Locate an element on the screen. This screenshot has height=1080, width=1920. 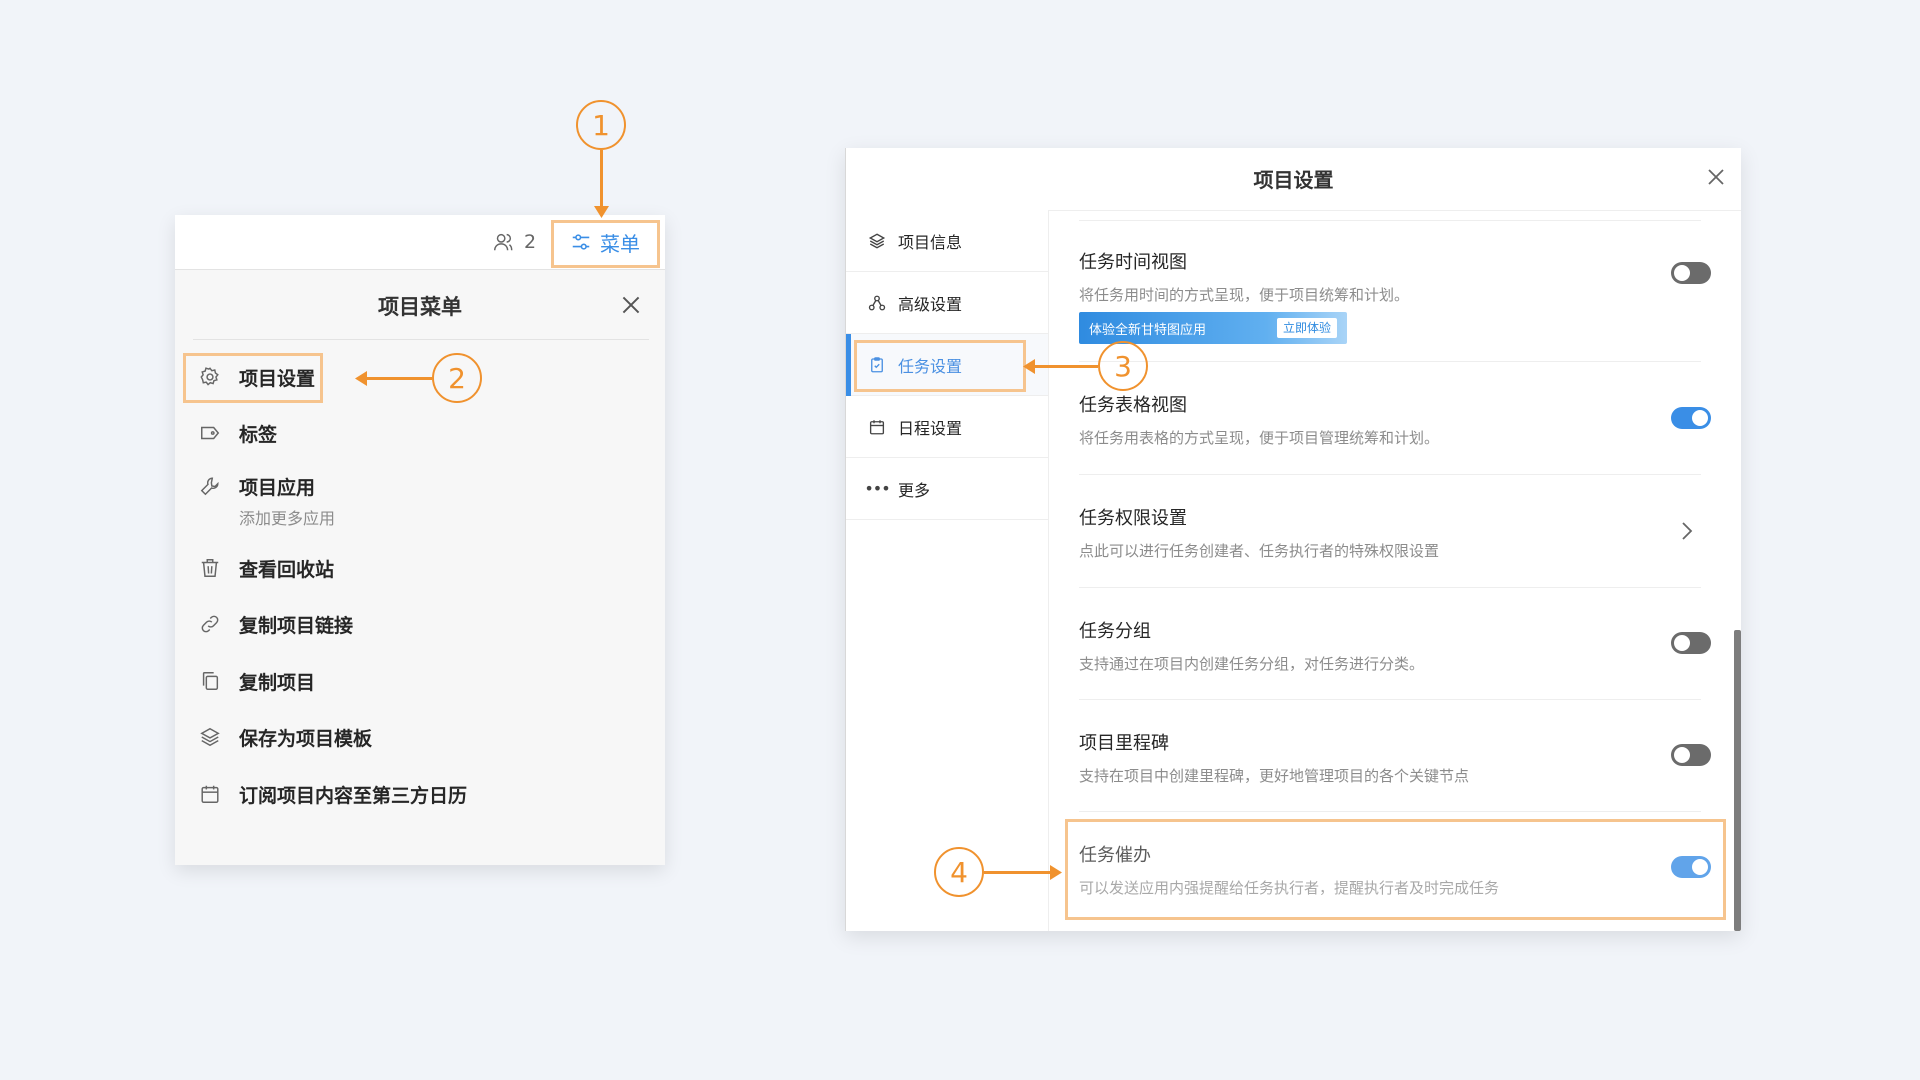
sliders-icon is located at coordinates (581, 242).